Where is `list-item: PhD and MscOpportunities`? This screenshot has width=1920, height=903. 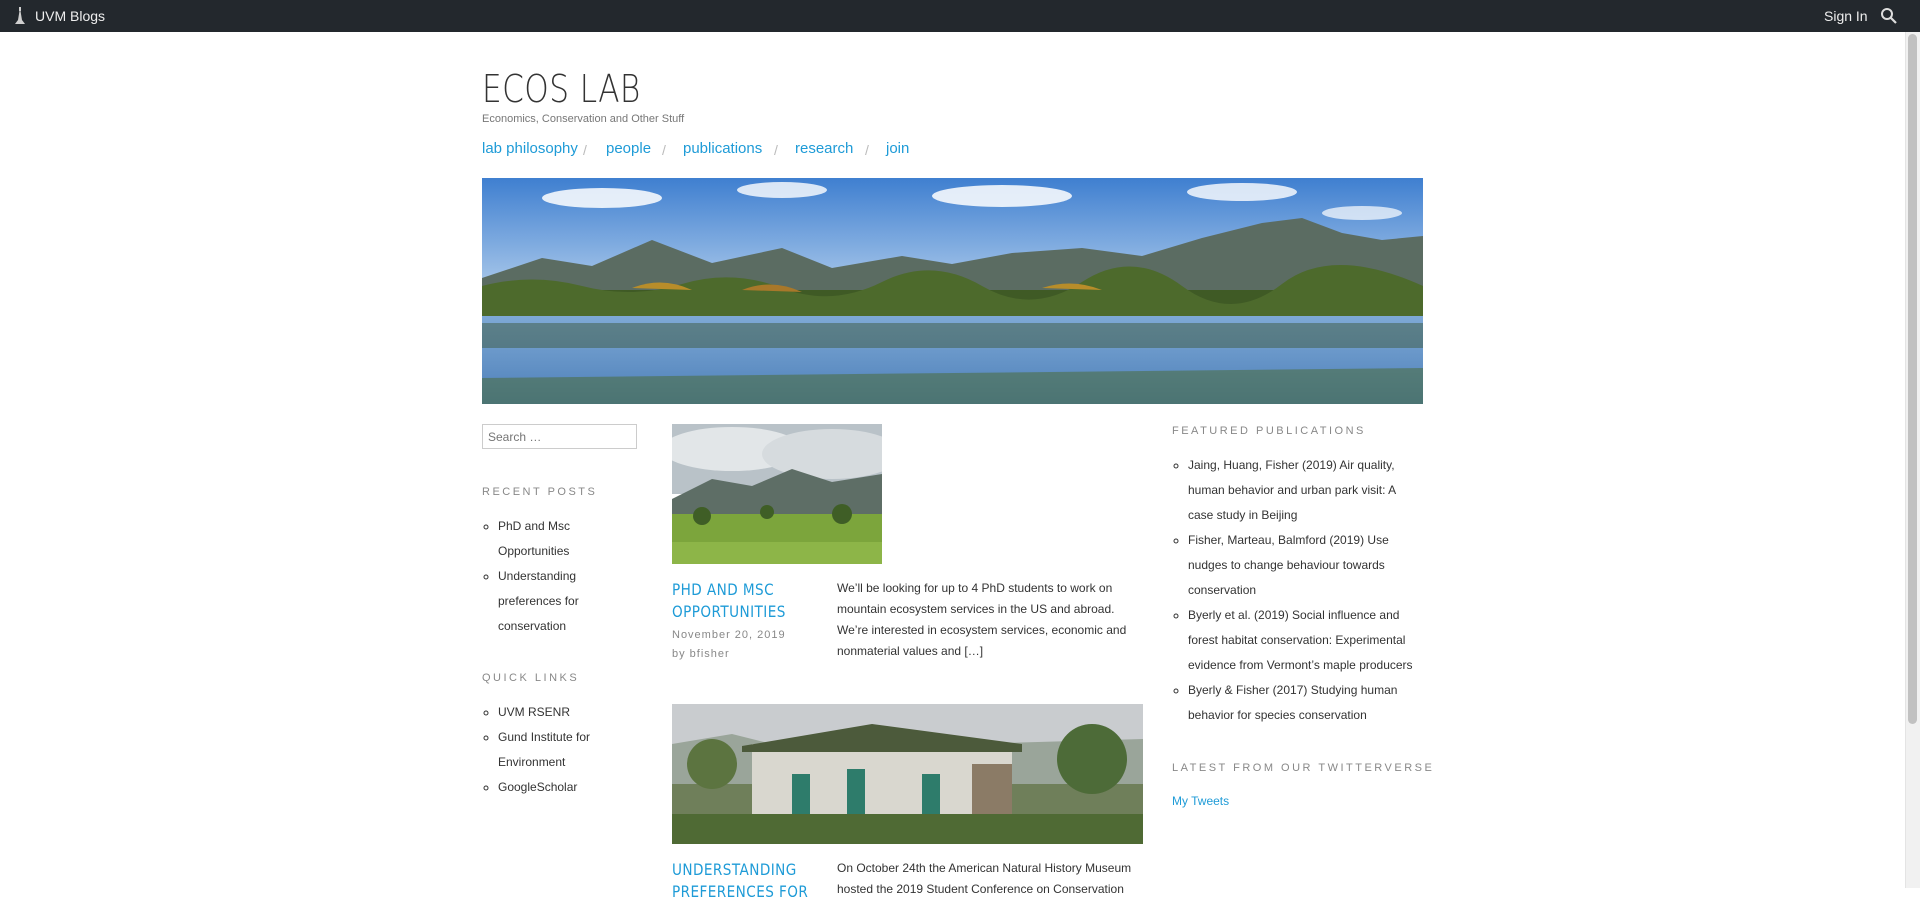
list-item: PhD and MscOpportunities is located at coordinates (573, 539).